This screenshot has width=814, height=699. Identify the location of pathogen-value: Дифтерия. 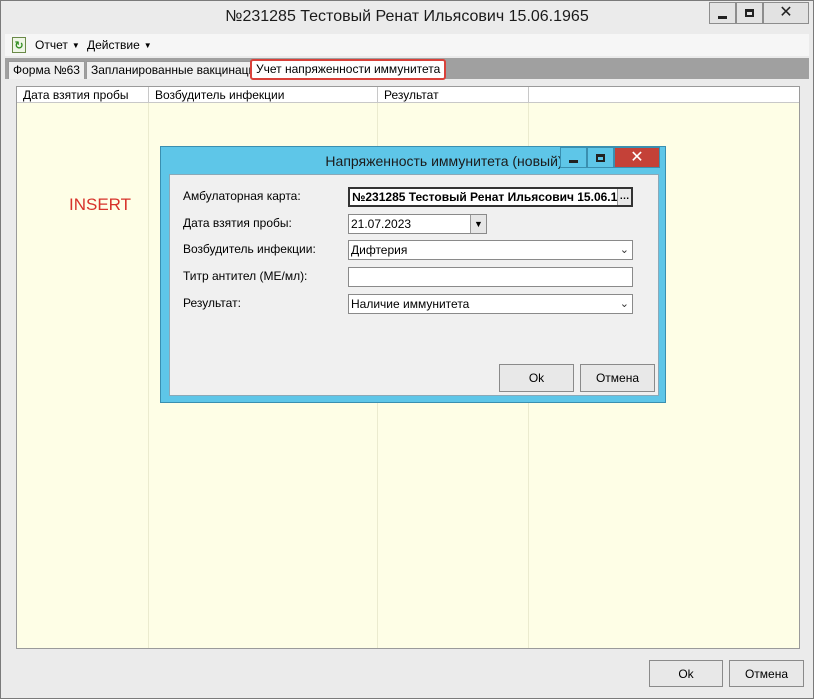
(379, 250).